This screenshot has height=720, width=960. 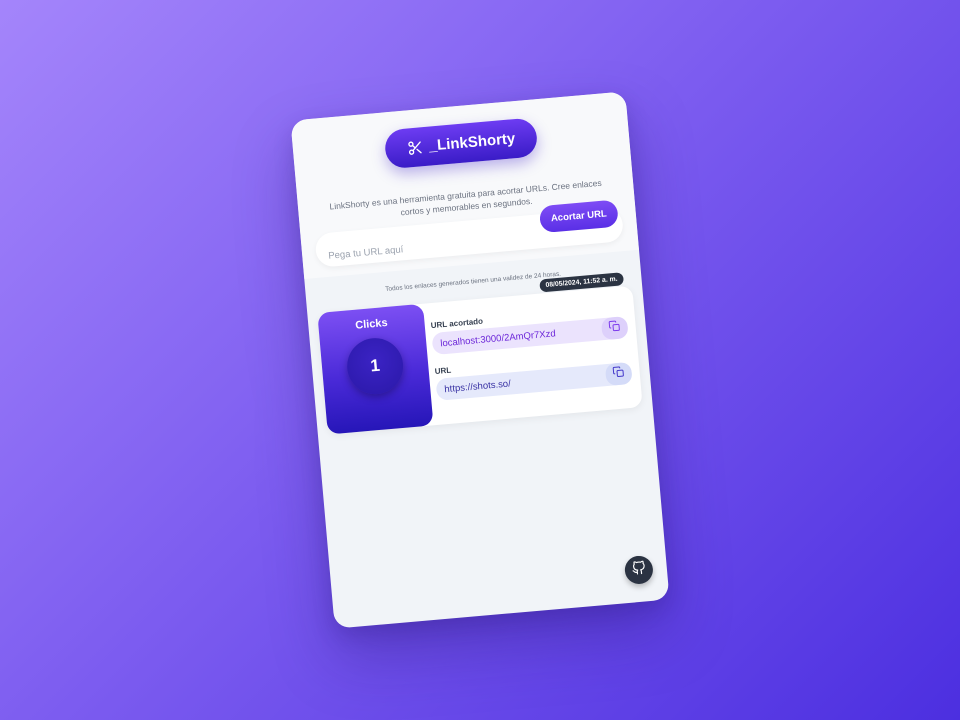 What do you see at coordinates (414, 147) in the screenshot?
I see `scissors-icon` at bounding box center [414, 147].